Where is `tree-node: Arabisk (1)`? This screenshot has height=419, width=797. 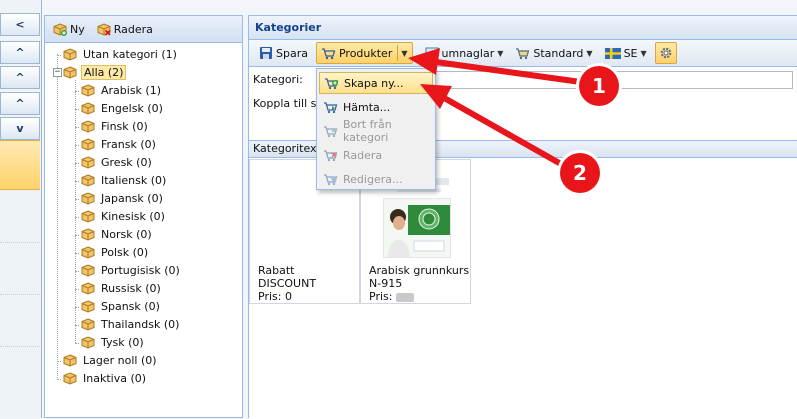 tree-node: Arabisk (1) is located at coordinates (122, 90).